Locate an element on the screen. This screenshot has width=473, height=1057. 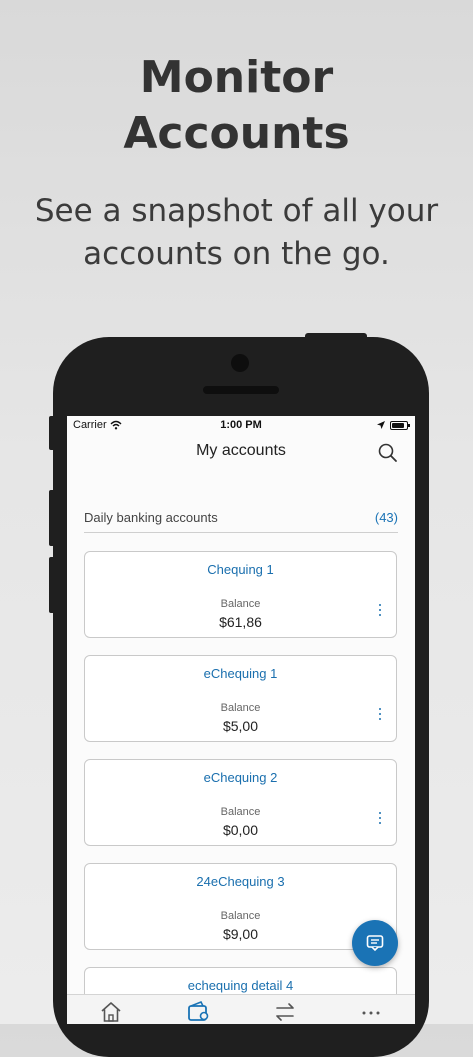
headline-subtitle-line1: See a snapshot of all your is located at coordinates (236, 211).